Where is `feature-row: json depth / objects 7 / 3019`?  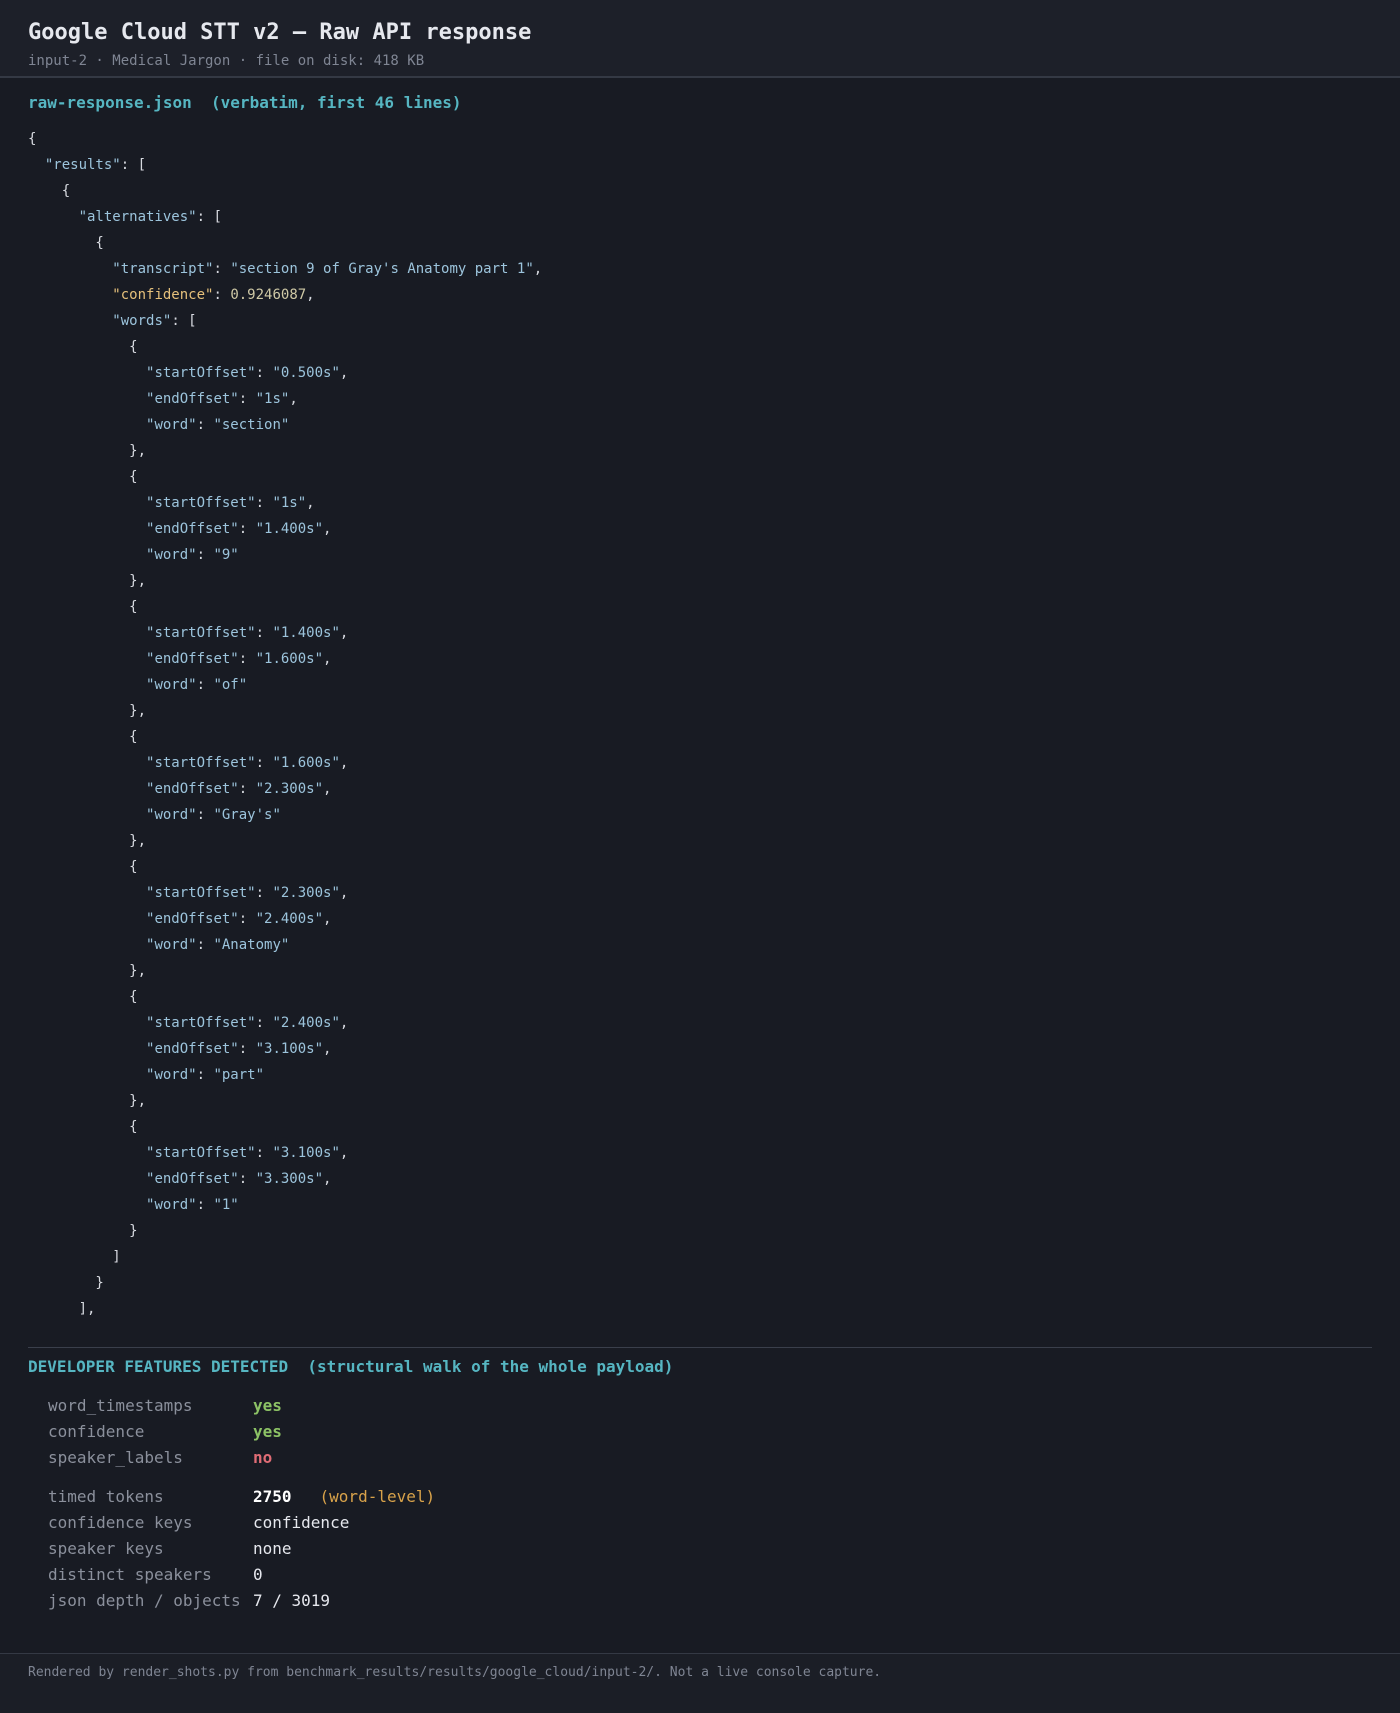 feature-row: json depth / objects 7 / 3019 is located at coordinates (241, 1601).